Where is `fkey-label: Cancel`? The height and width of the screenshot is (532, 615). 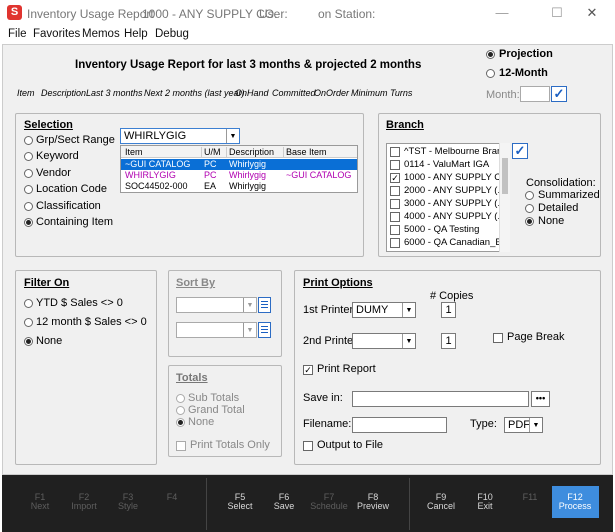
fkey-label: Cancel is located at coordinates (440, 506).